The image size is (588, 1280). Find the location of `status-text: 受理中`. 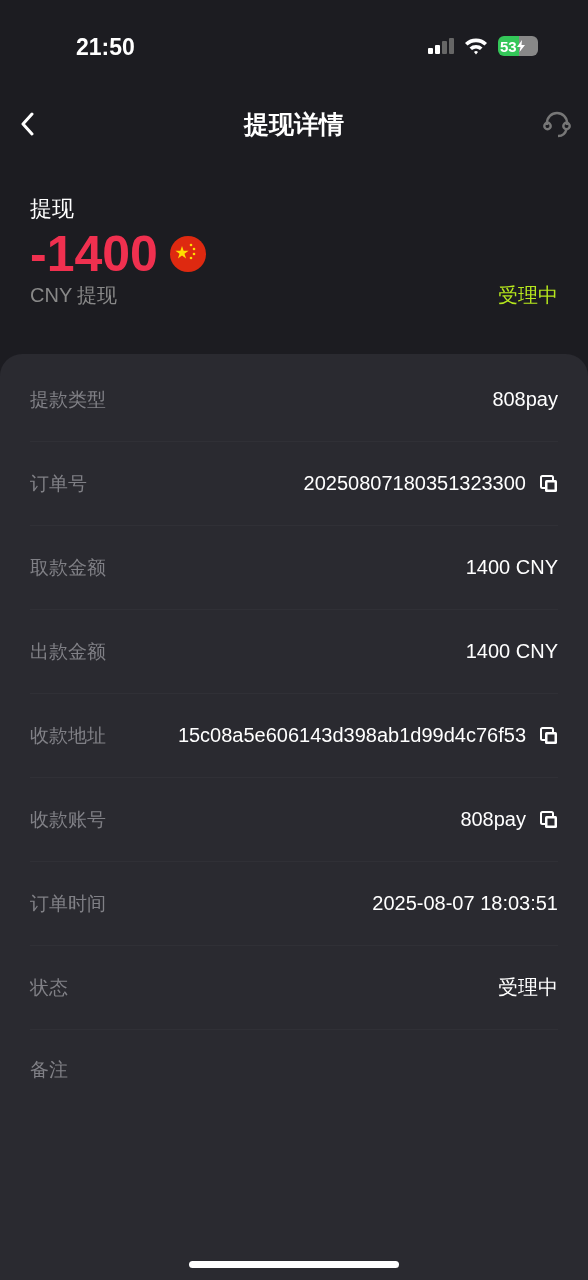

status-text: 受理中 is located at coordinates (528, 295).